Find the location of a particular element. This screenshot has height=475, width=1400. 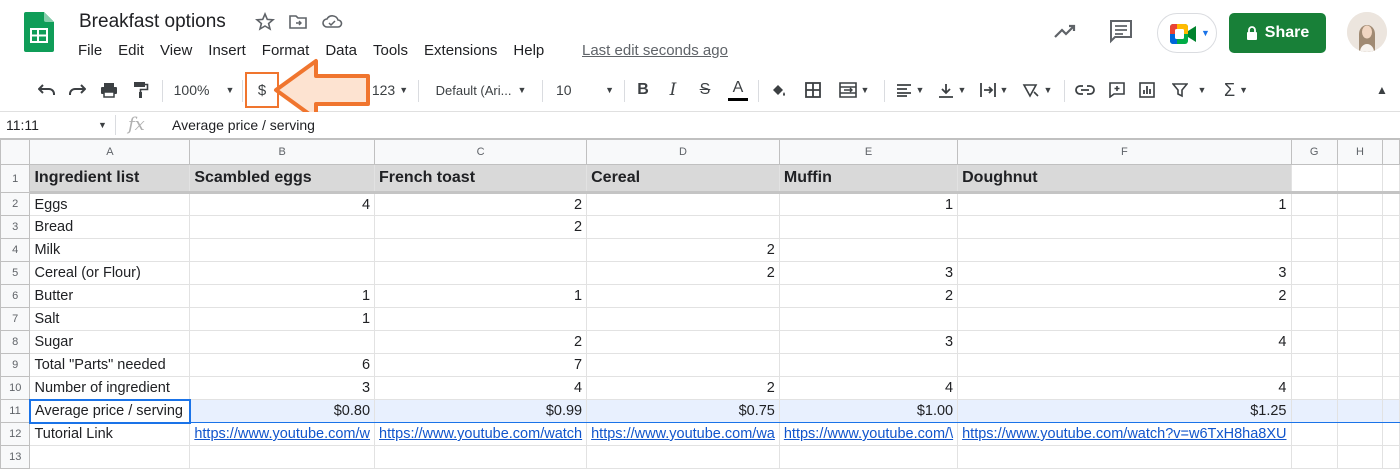

insert-chart-icon is located at coordinates (1147, 90).